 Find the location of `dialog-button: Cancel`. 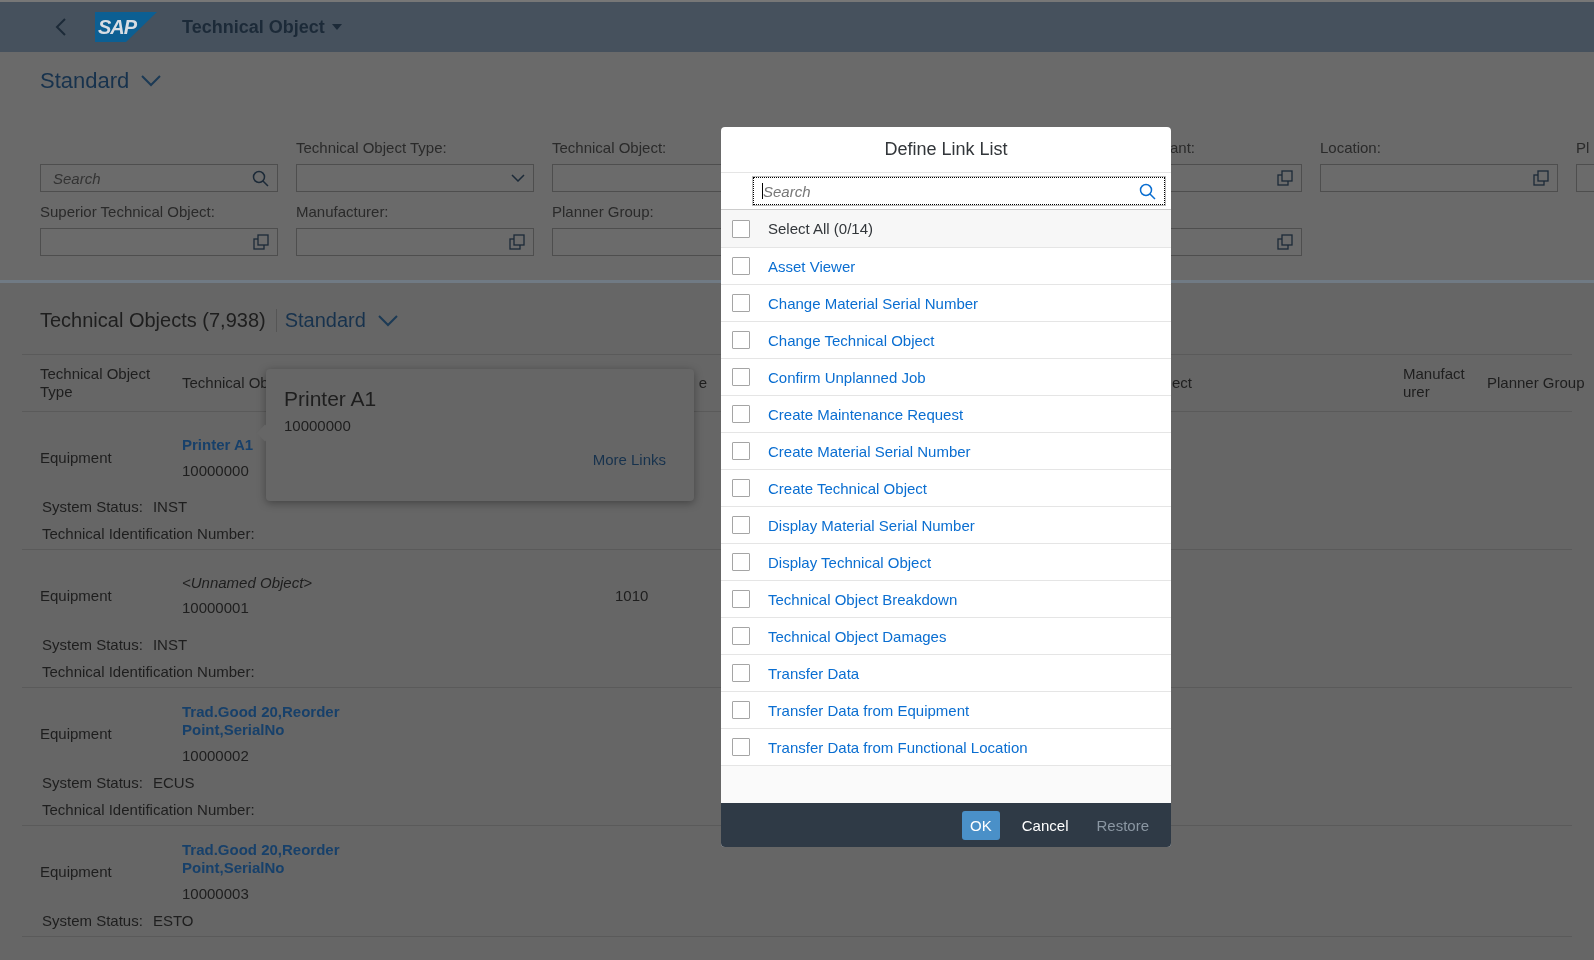

dialog-button: Cancel is located at coordinates (1045, 825).